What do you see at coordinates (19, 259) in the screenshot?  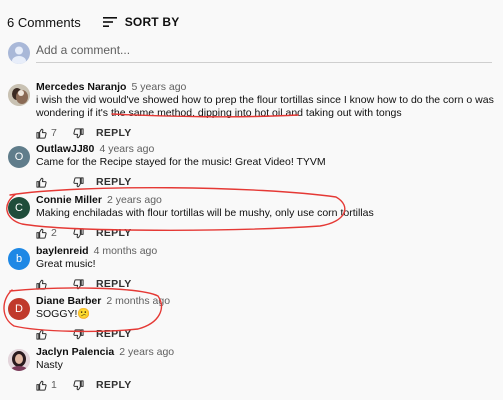 I see `avatar: b` at bounding box center [19, 259].